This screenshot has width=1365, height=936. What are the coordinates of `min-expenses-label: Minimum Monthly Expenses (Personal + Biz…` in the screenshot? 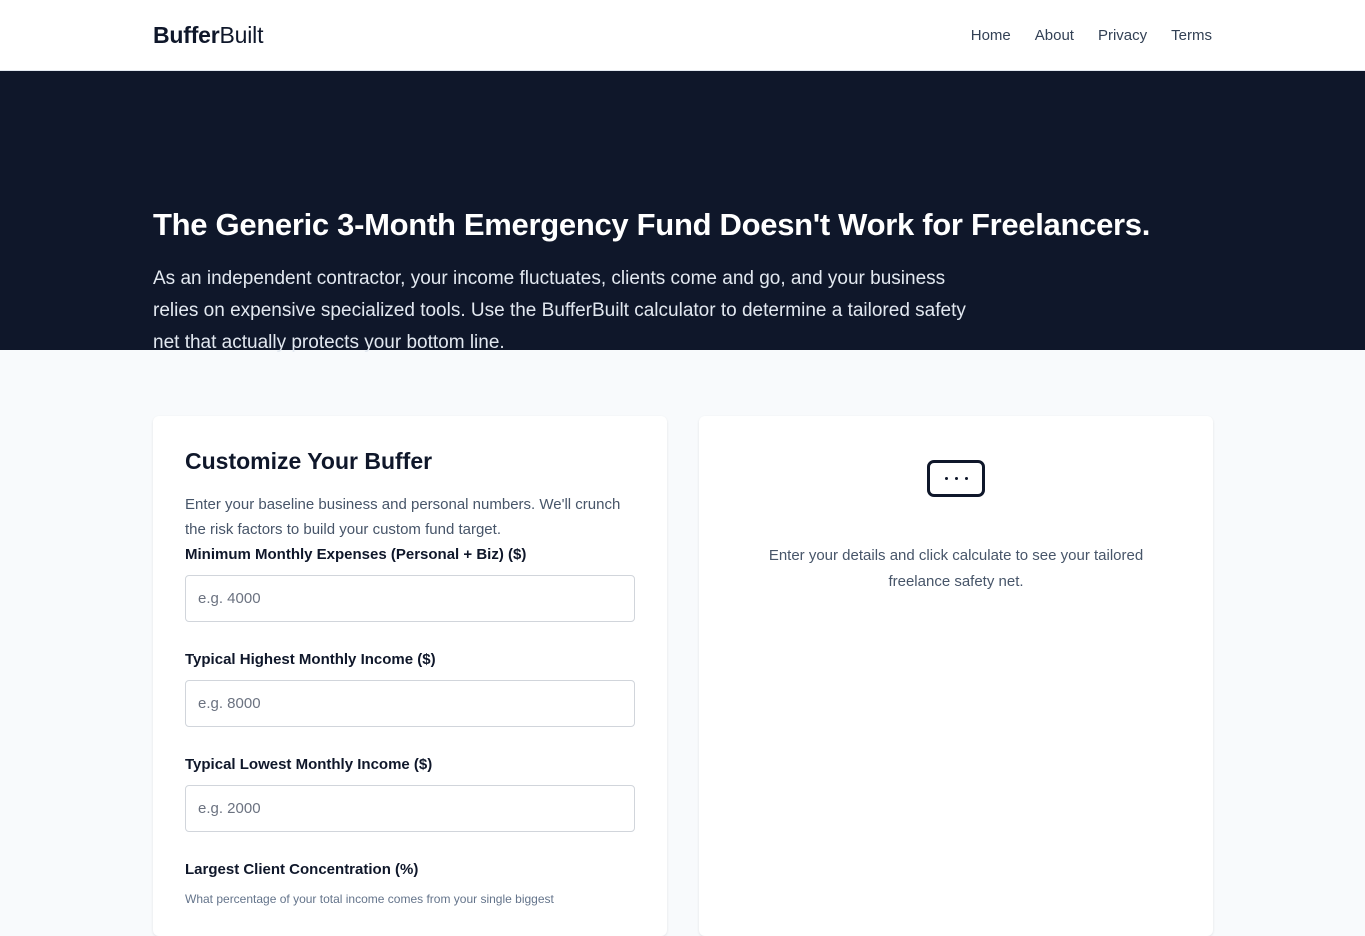 It's located at (356, 554).